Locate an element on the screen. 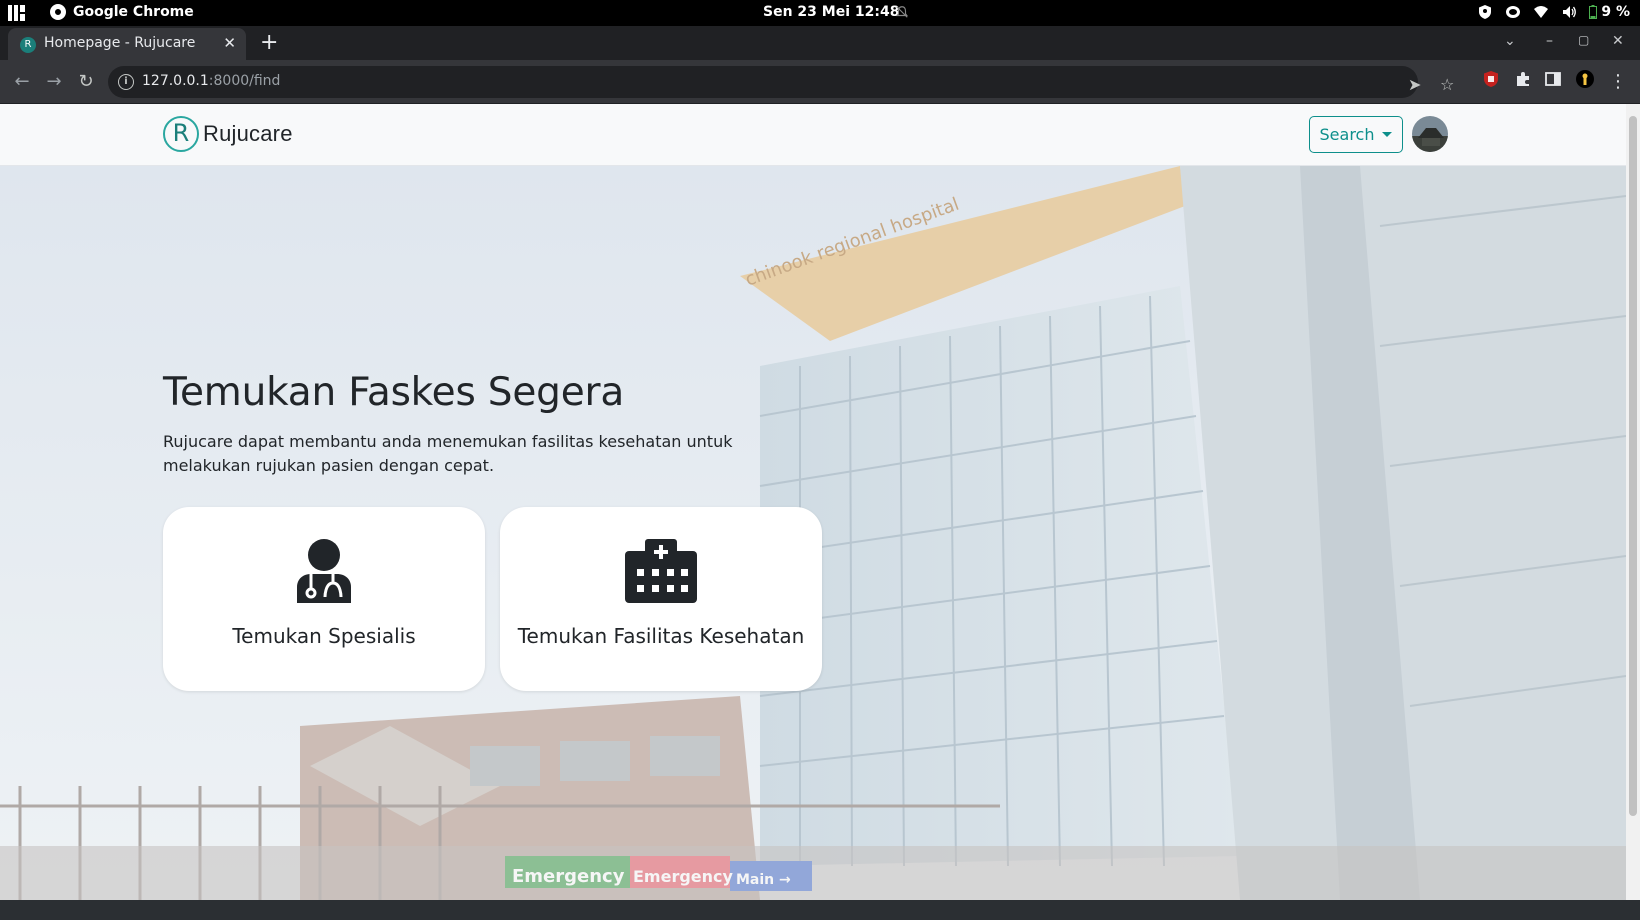 This screenshot has height=920, width=1640. tab-homepage: R Homepage - Rujucare ✕ is located at coordinates (127, 44).